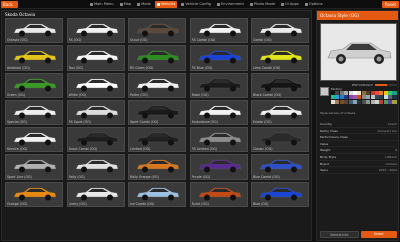 This screenshot has width=400, height=242. I want to click on vehicle-tile-label: Taxi (OG), so click(76, 67).